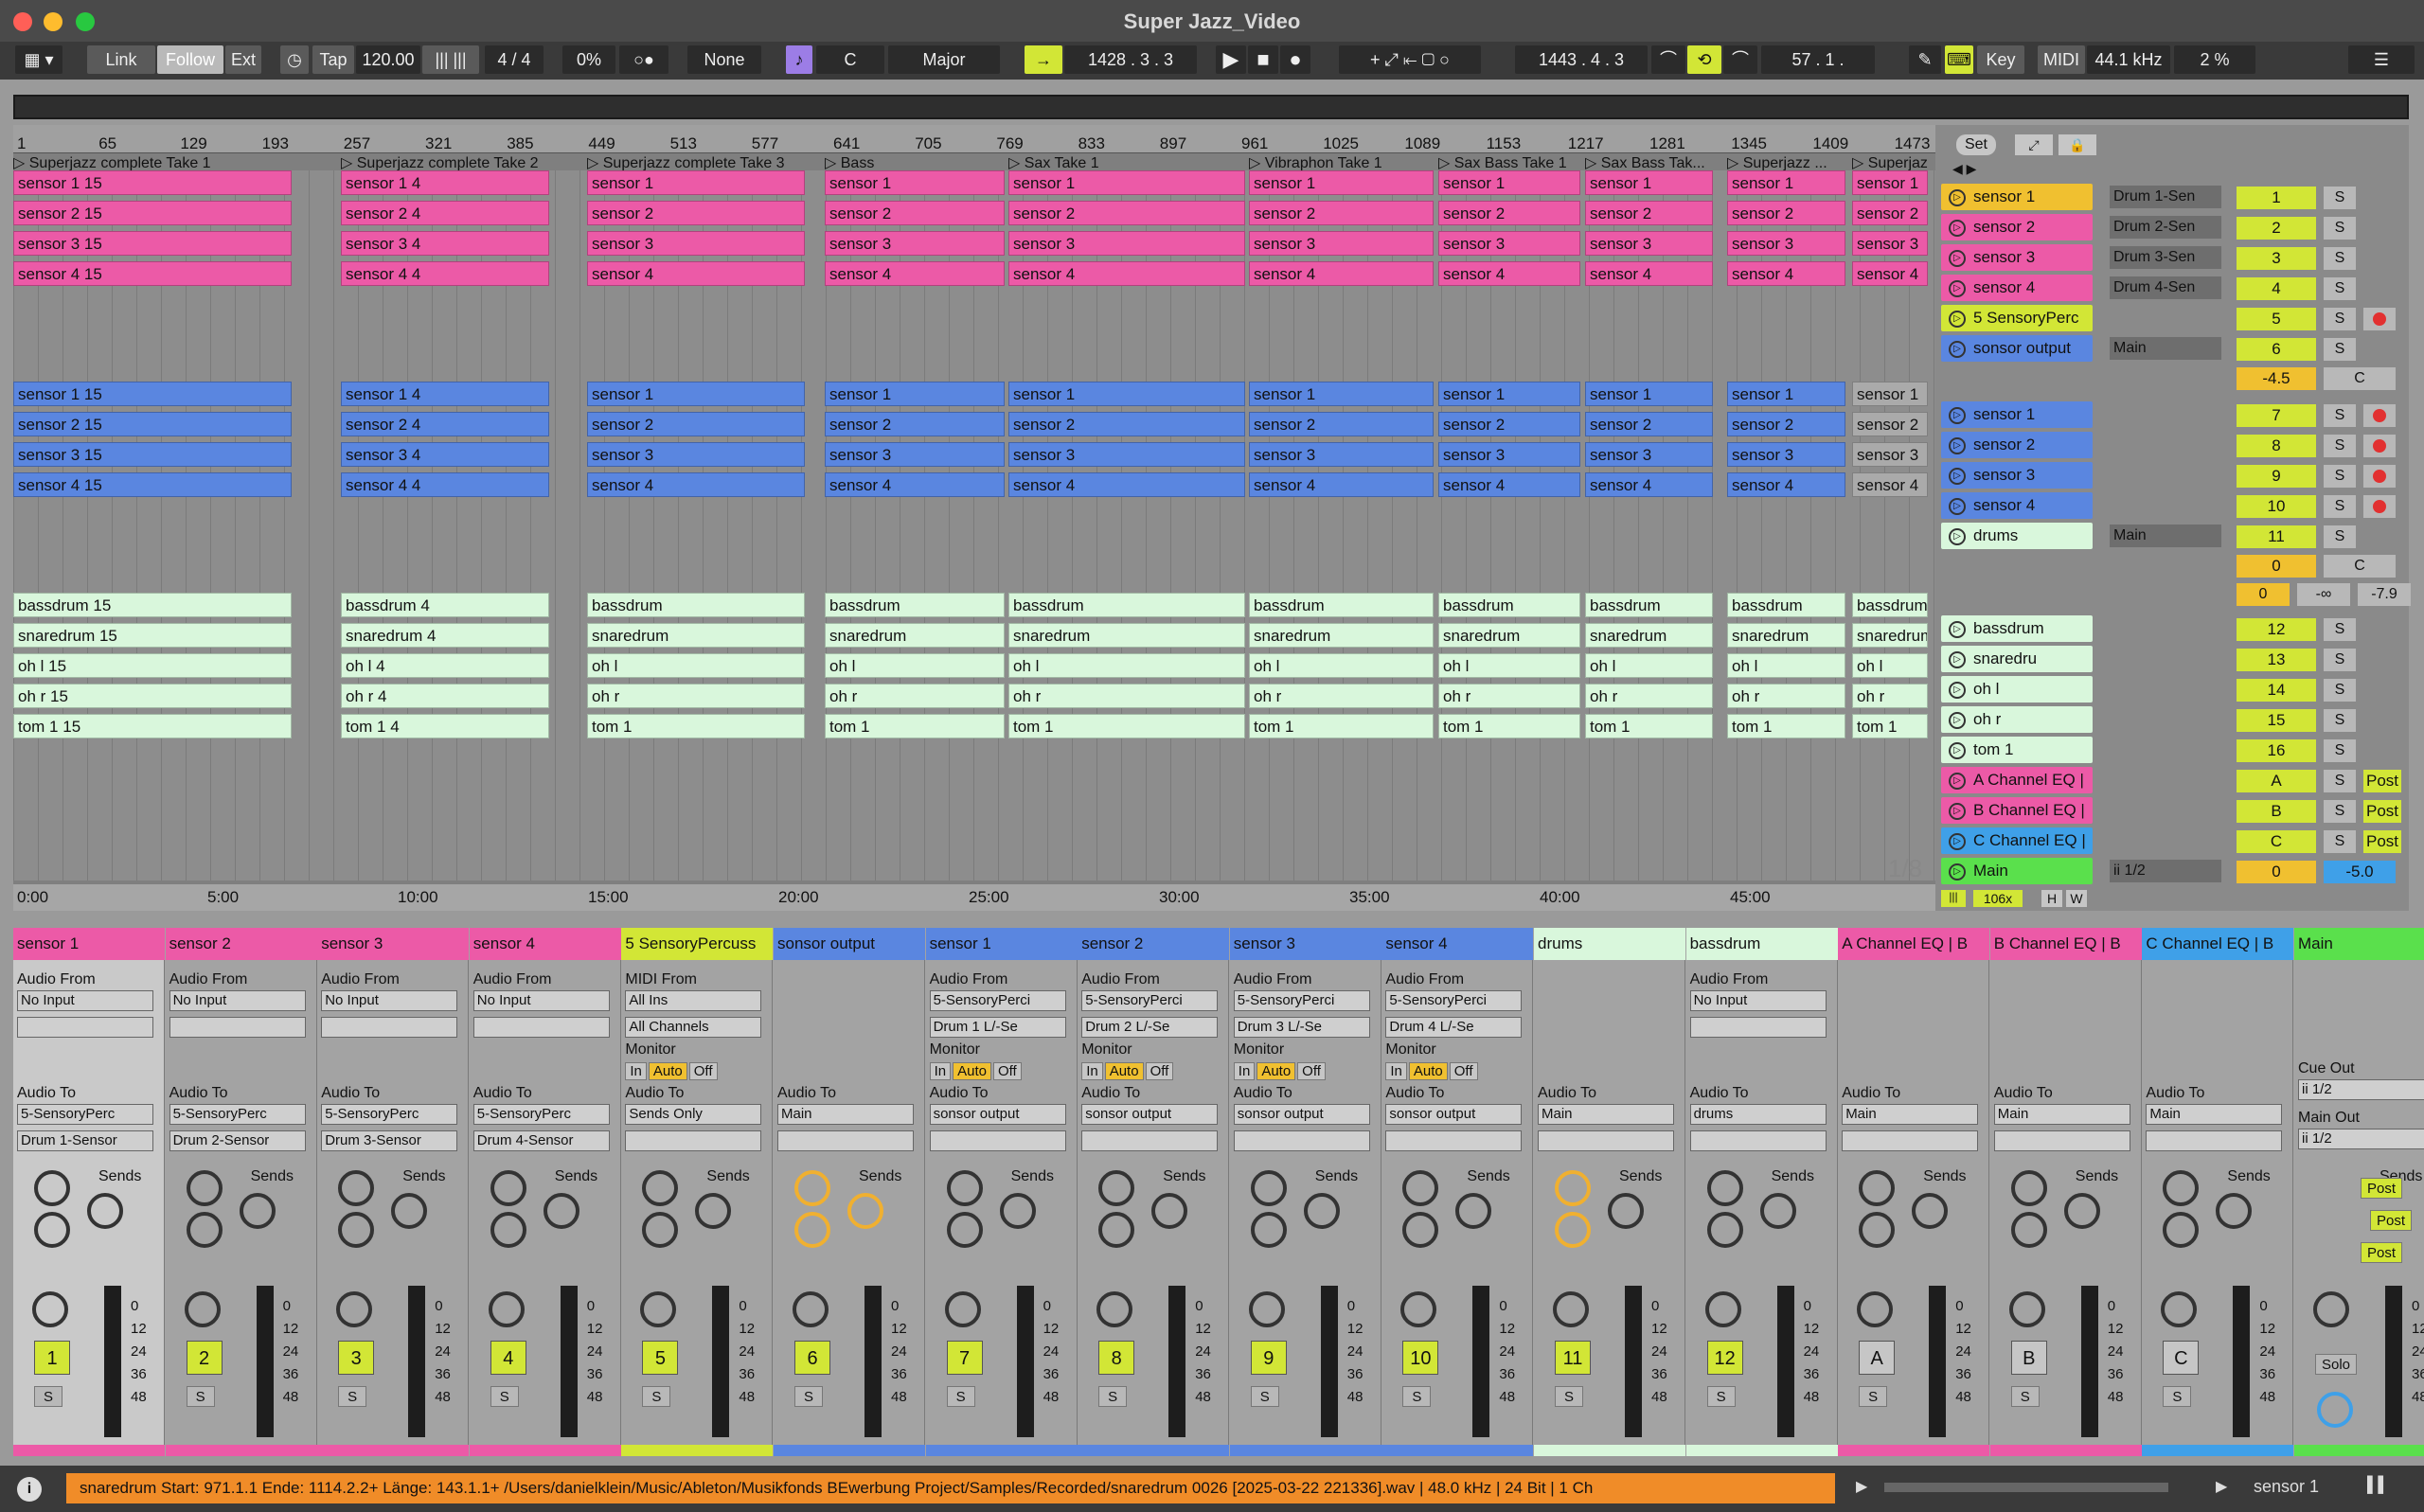 The width and height of the screenshot is (2424, 1512). What do you see at coordinates (152, 605) in the screenshot?
I see `arrangement-clip: bassdrum 15` at bounding box center [152, 605].